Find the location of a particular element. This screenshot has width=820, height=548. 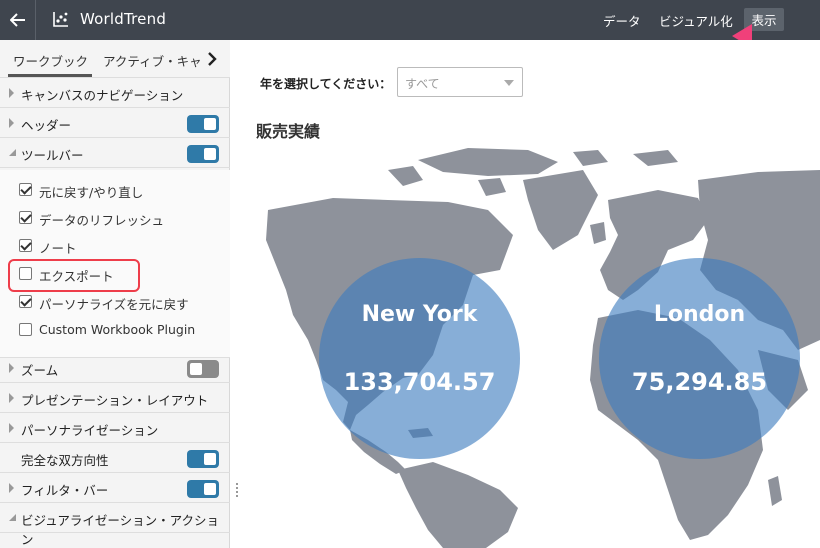

row-zoom: ズーム is located at coordinates (115, 368).